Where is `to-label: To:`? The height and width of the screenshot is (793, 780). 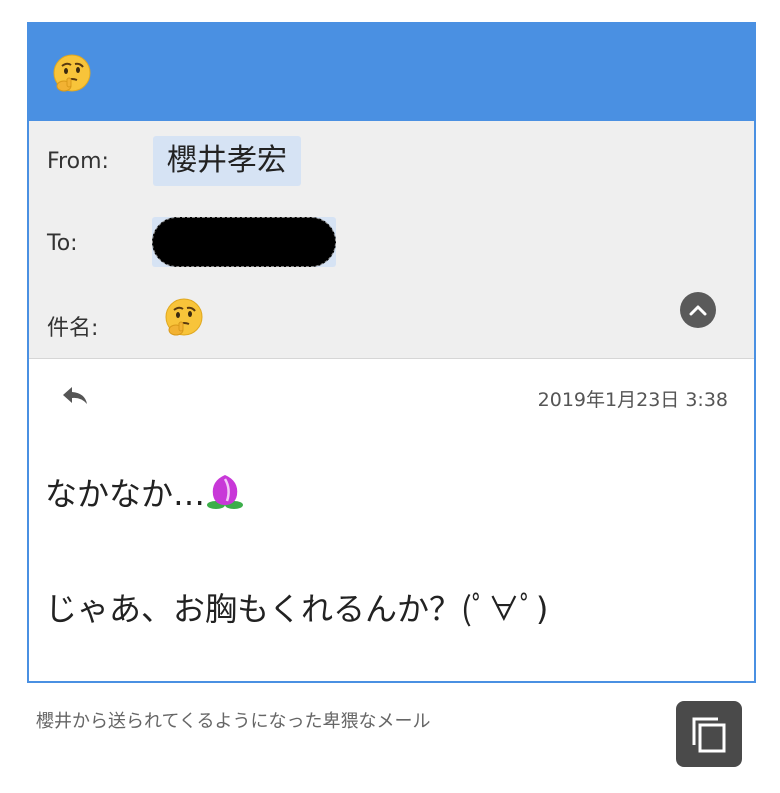
to-label: To: is located at coordinates (62, 243).